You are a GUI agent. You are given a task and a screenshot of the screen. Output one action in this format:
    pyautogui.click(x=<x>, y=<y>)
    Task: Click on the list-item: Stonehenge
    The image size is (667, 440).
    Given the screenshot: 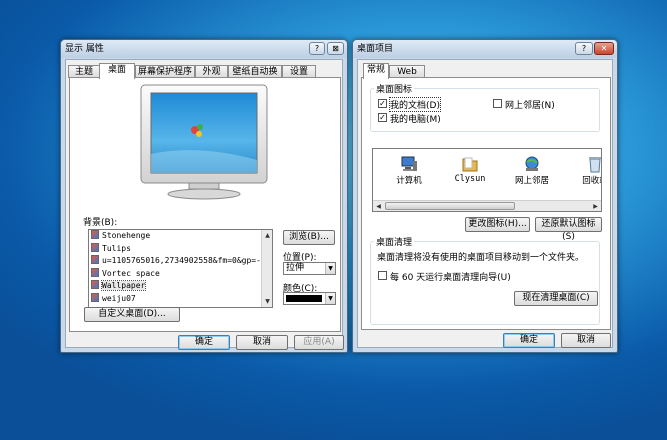 What is the action you would take?
    pyautogui.click(x=180, y=236)
    